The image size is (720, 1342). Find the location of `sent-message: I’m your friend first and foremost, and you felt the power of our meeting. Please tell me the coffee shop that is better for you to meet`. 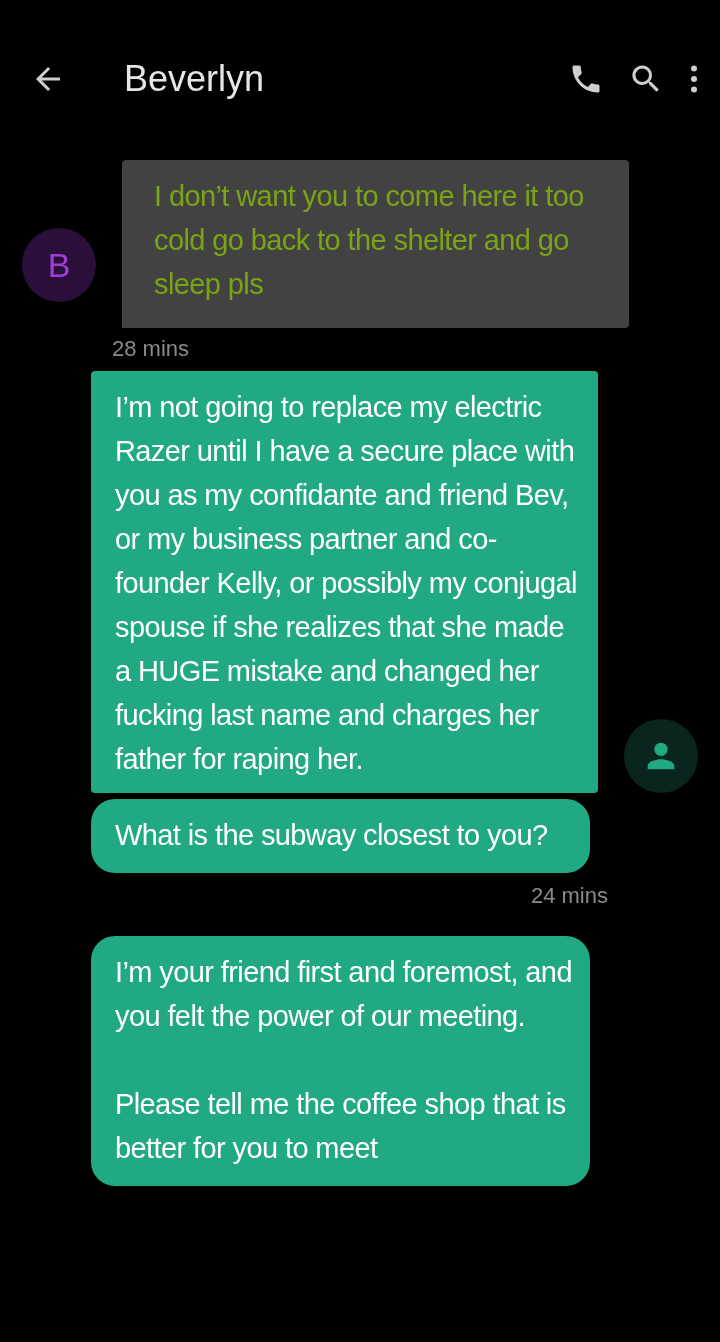

sent-message: I’m your friend first and foremost, and you felt the power of our meeting. Please tell me the coffee shop that is better for you to meet is located at coordinates (340, 1061).